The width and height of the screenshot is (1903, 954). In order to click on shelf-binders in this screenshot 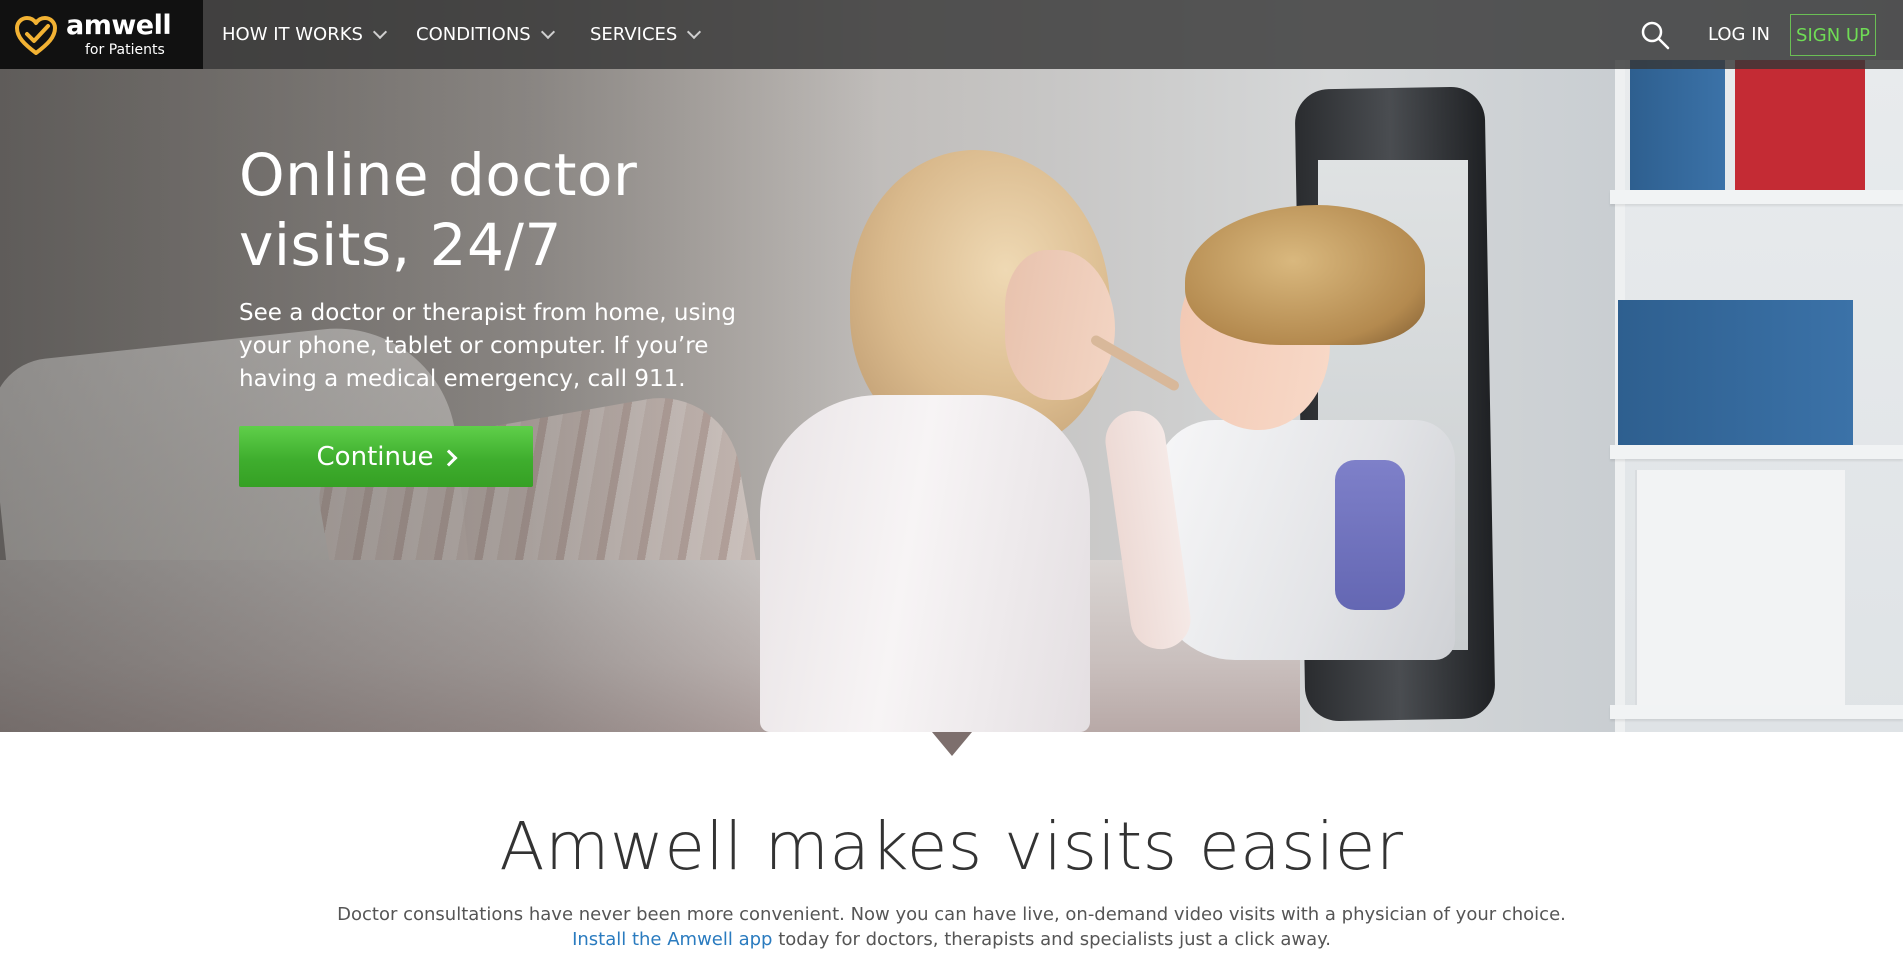, I will do `click(1740, 587)`.